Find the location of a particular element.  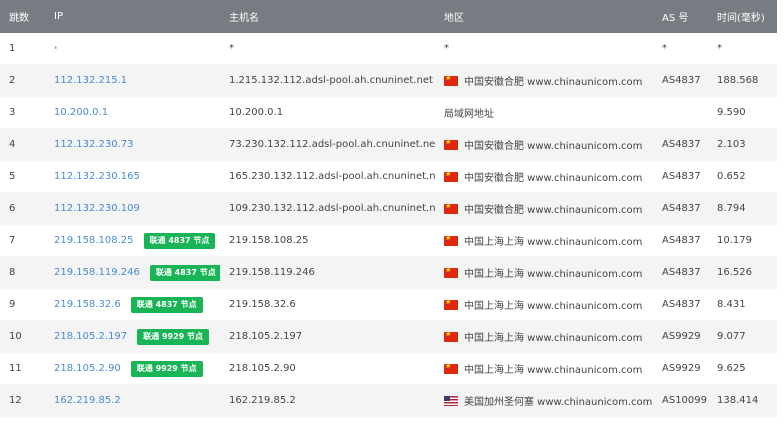

ip-cell: 10.200.0.1 is located at coordinates (132, 112).